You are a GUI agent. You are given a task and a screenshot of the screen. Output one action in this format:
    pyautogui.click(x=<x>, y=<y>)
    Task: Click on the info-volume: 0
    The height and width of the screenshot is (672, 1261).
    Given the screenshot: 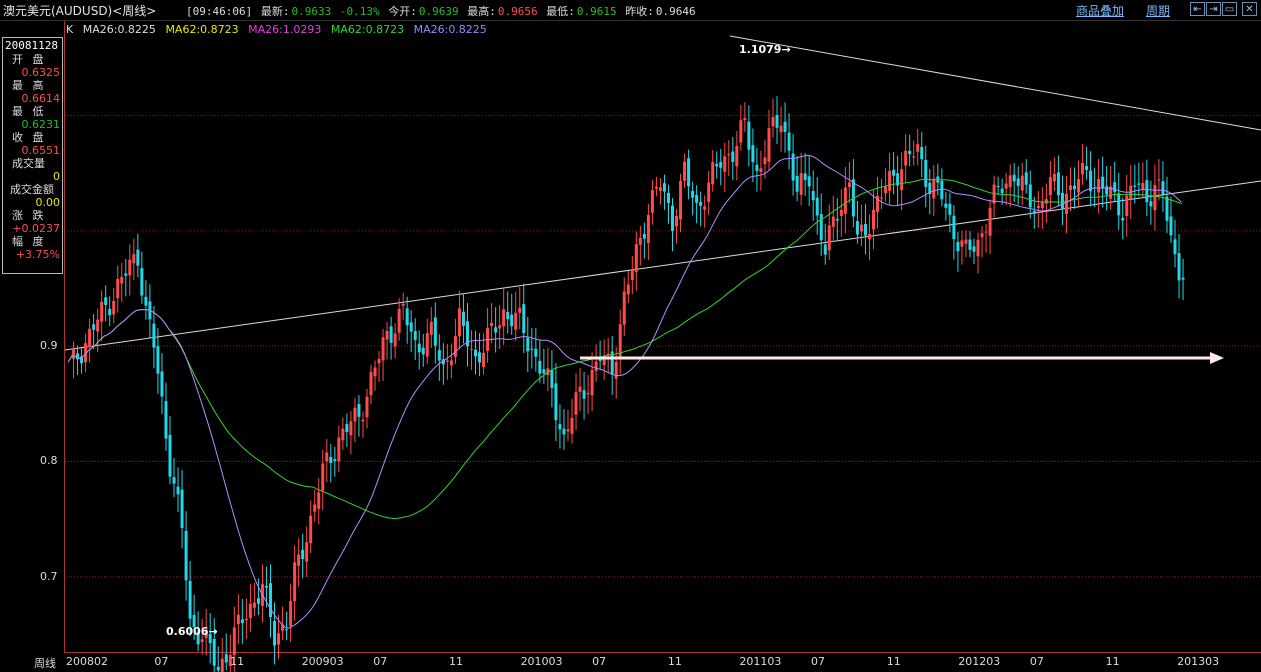 What is the action you would take?
    pyautogui.click(x=56, y=176)
    